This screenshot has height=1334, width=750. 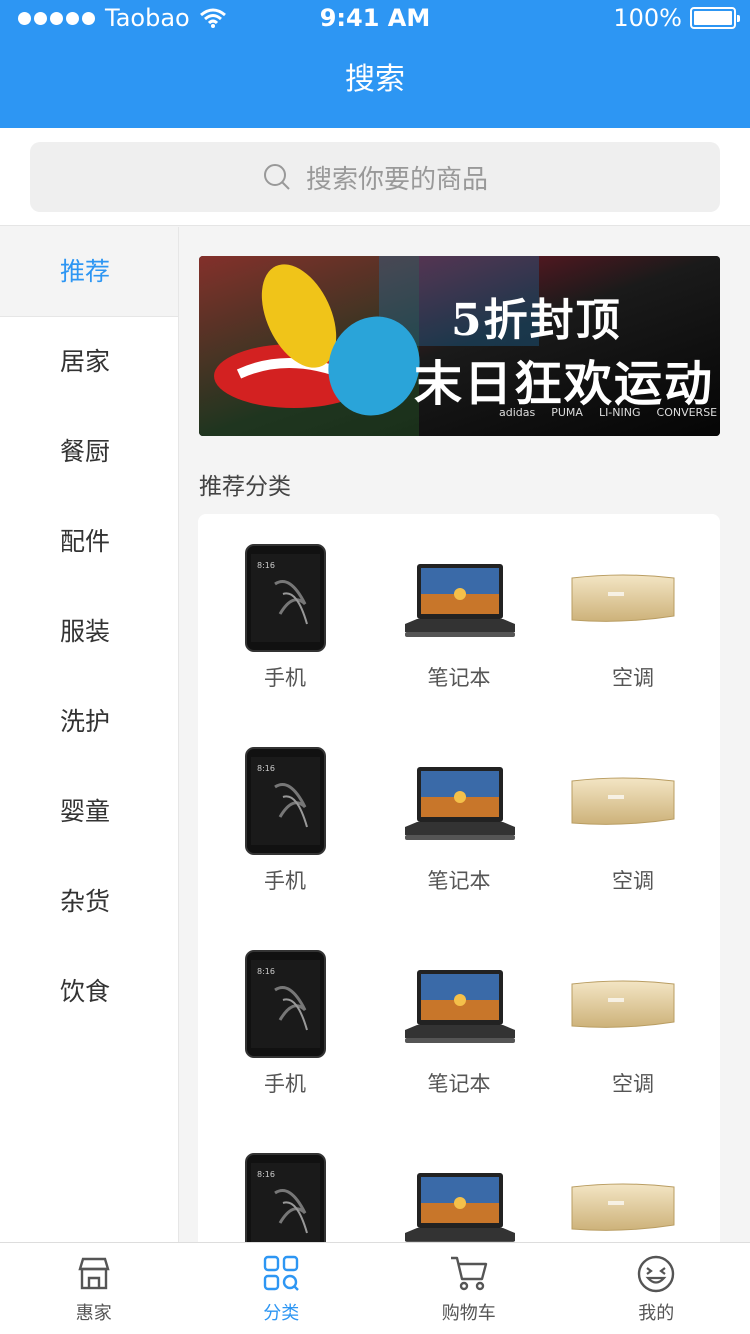 I want to click on shop-icon, so click(x=94, y=1273).